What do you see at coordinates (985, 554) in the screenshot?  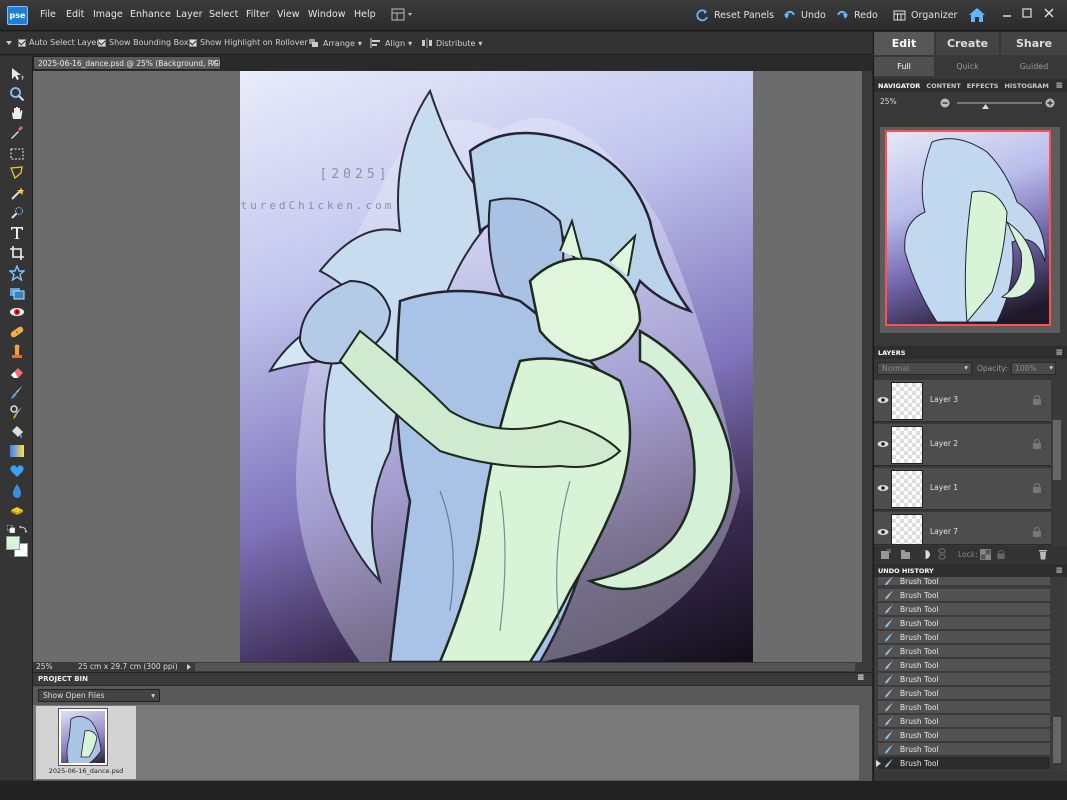 I see `lock-transparency-icon` at bounding box center [985, 554].